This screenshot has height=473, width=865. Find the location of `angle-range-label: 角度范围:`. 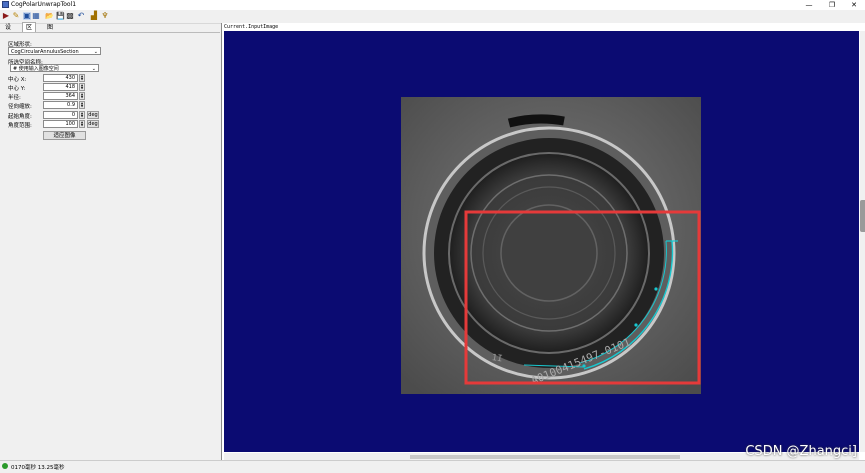

angle-range-label: 角度范围: is located at coordinates (20, 126).